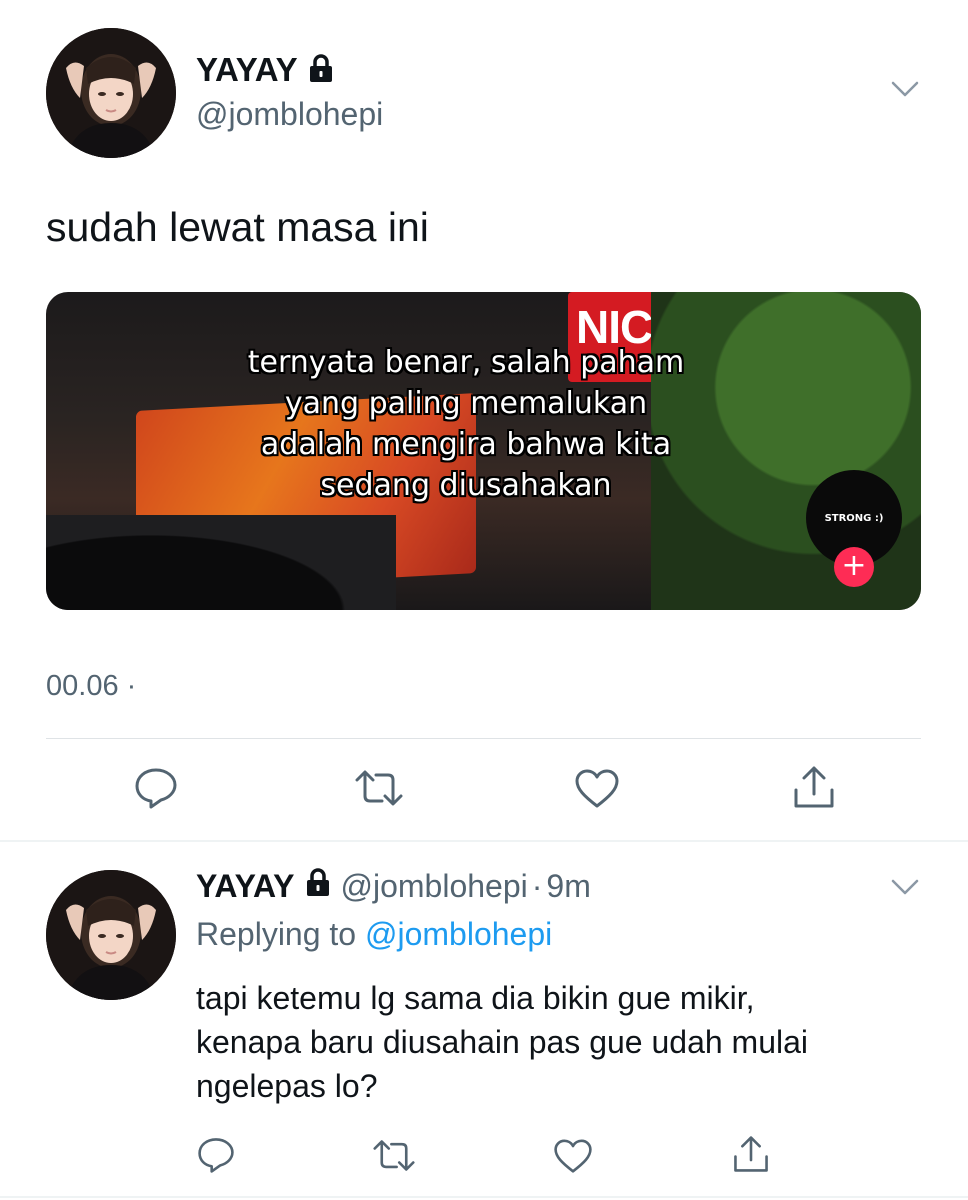  I want to click on caption-line: adalah mengira bahwa kita, so click(466, 444).